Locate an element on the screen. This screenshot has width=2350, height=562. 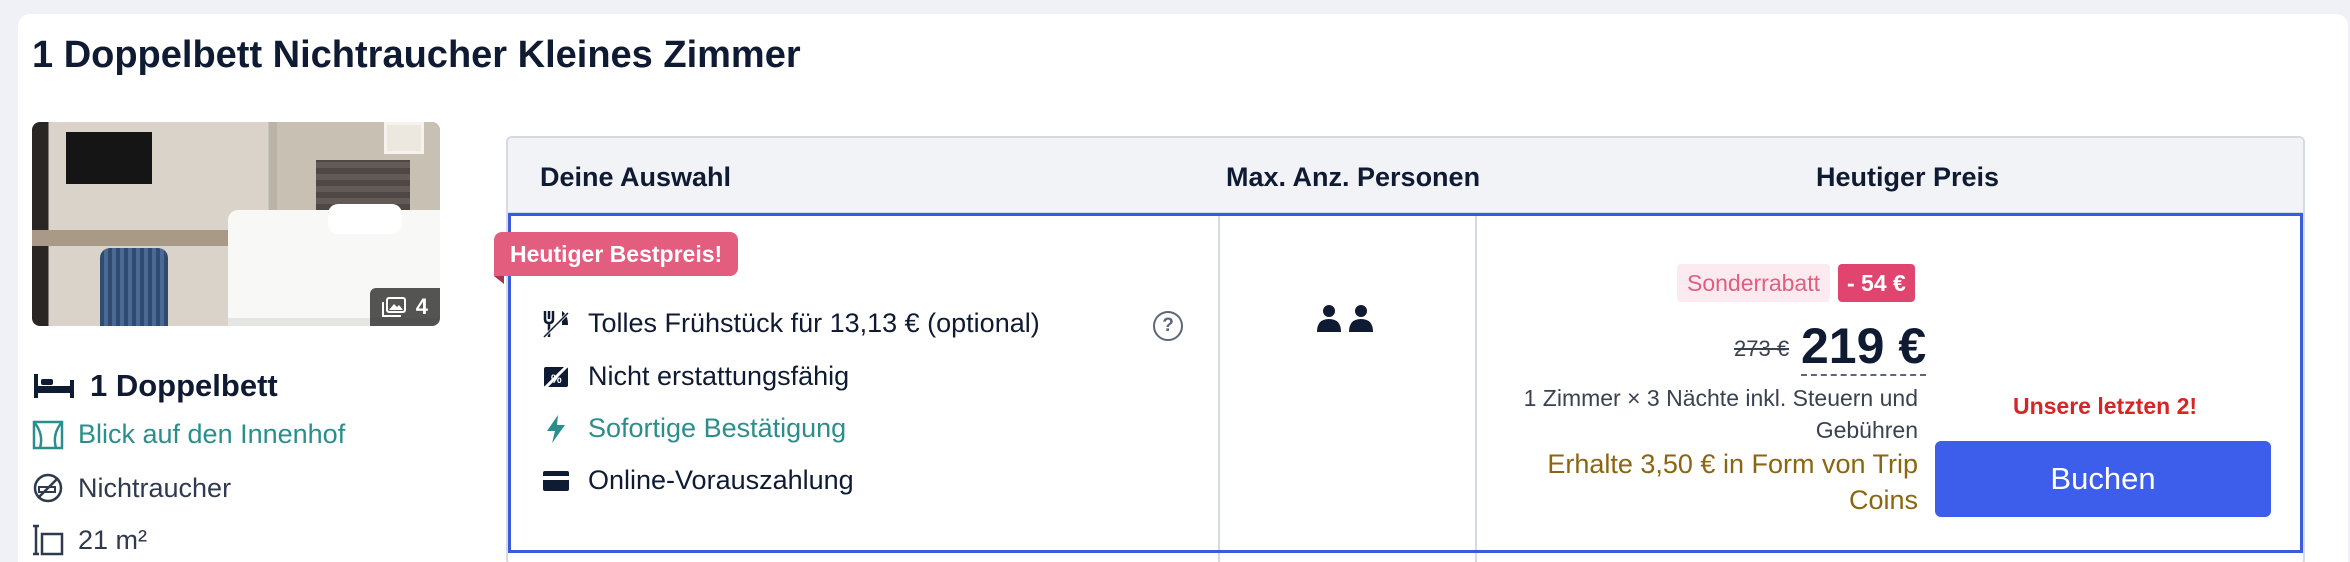
header-max-persons: Max. Anz. Personen is located at coordinates (1353, 177).